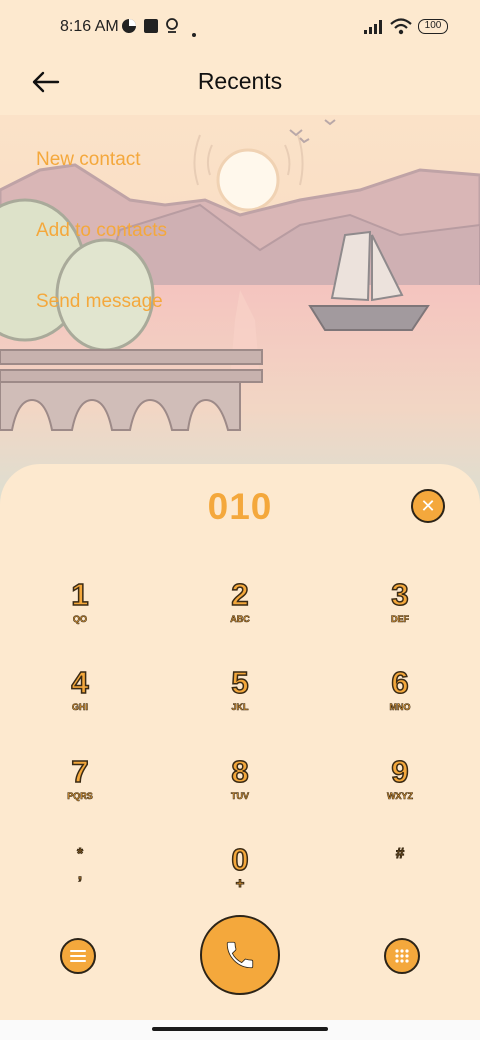  I want to click on dialpad-toggle-button, so click(402, 956).